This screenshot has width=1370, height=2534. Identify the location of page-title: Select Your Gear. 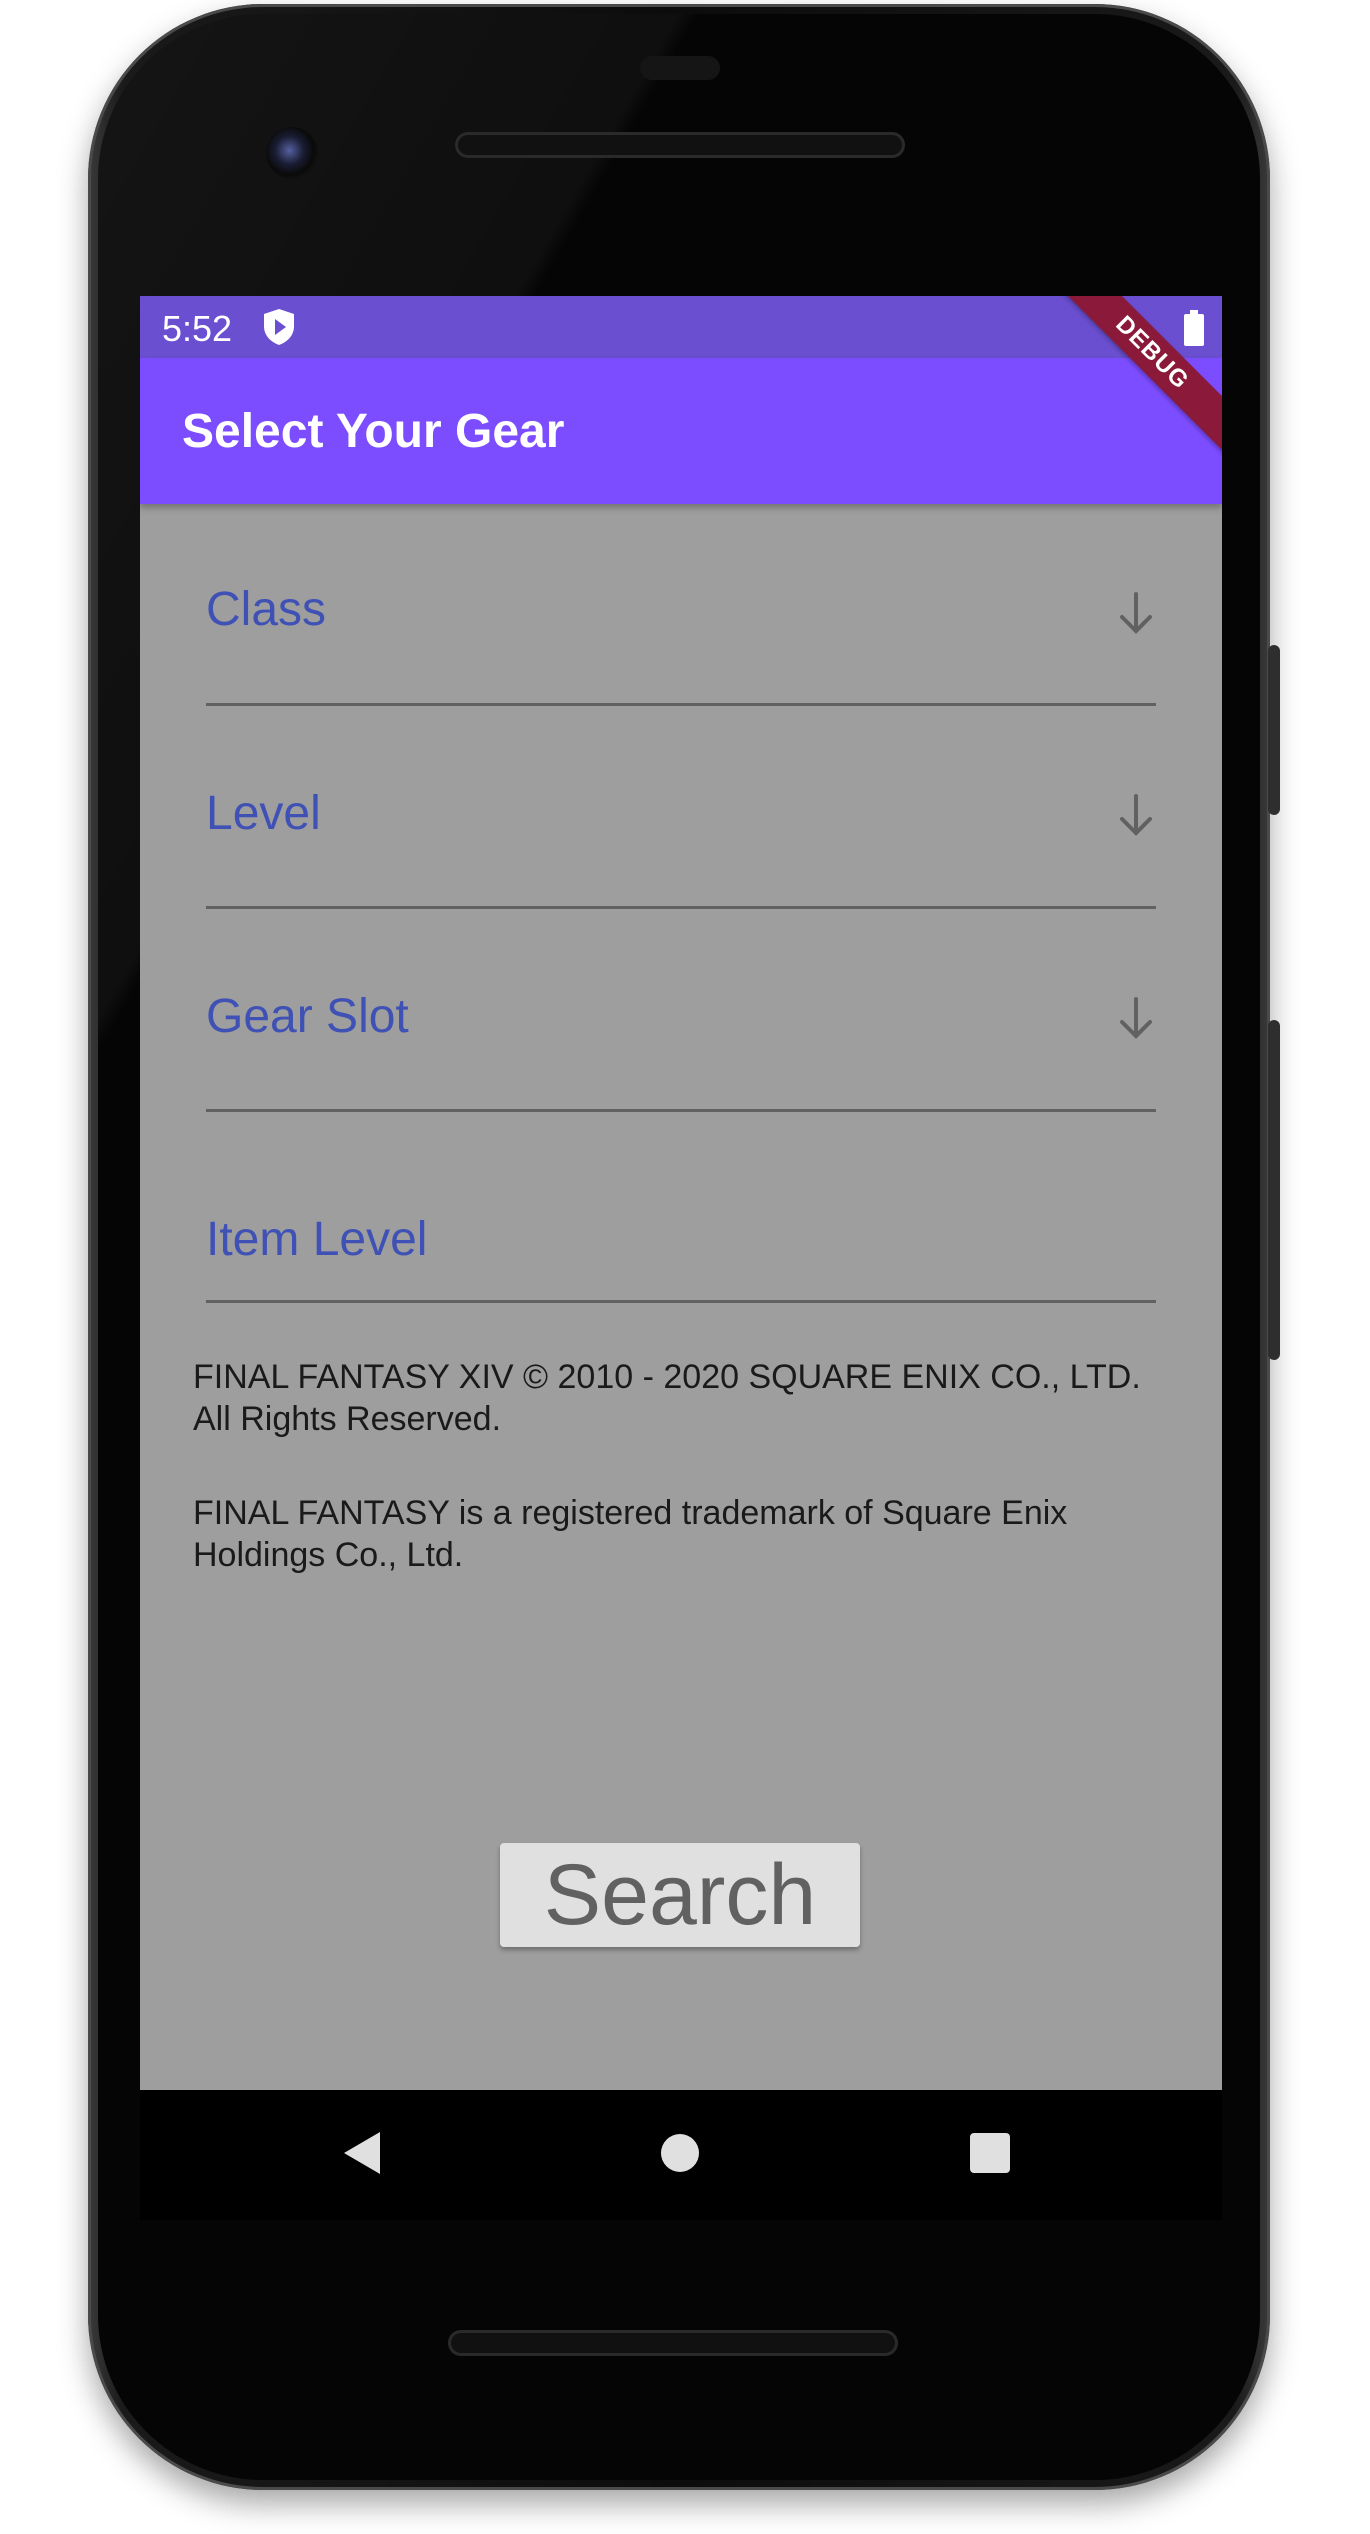
(373, 431).